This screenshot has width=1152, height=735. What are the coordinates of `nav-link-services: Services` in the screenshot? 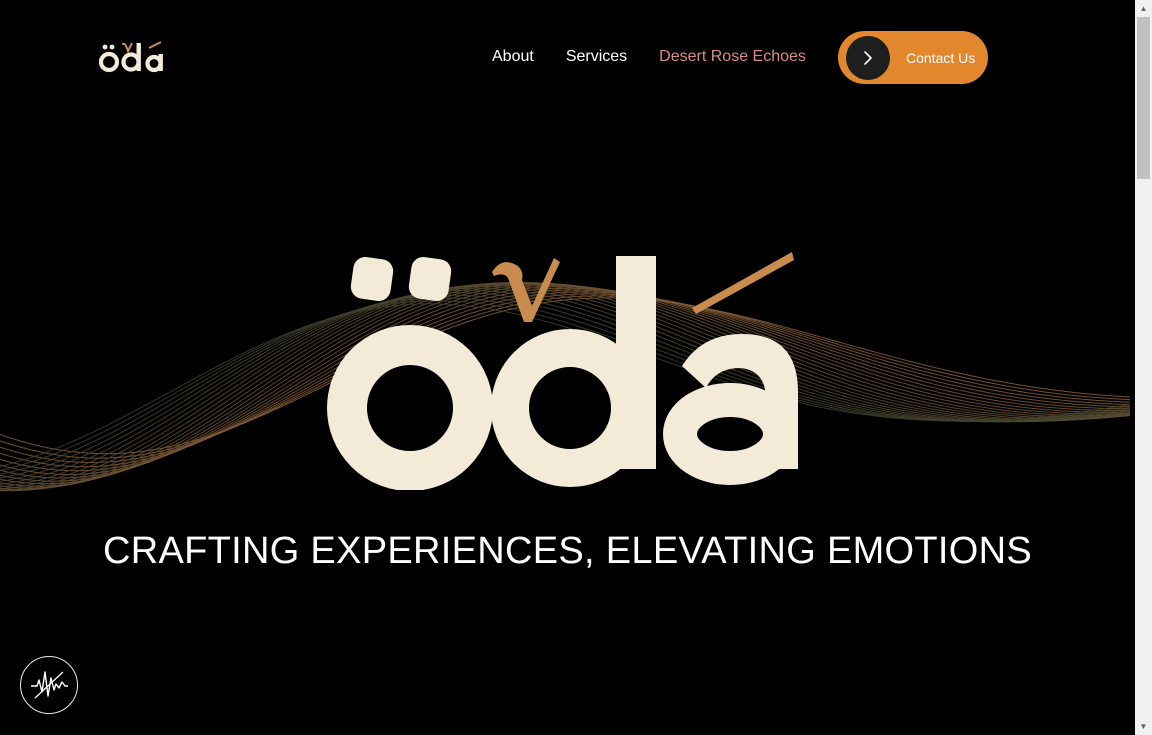 It's located at (596, 57).